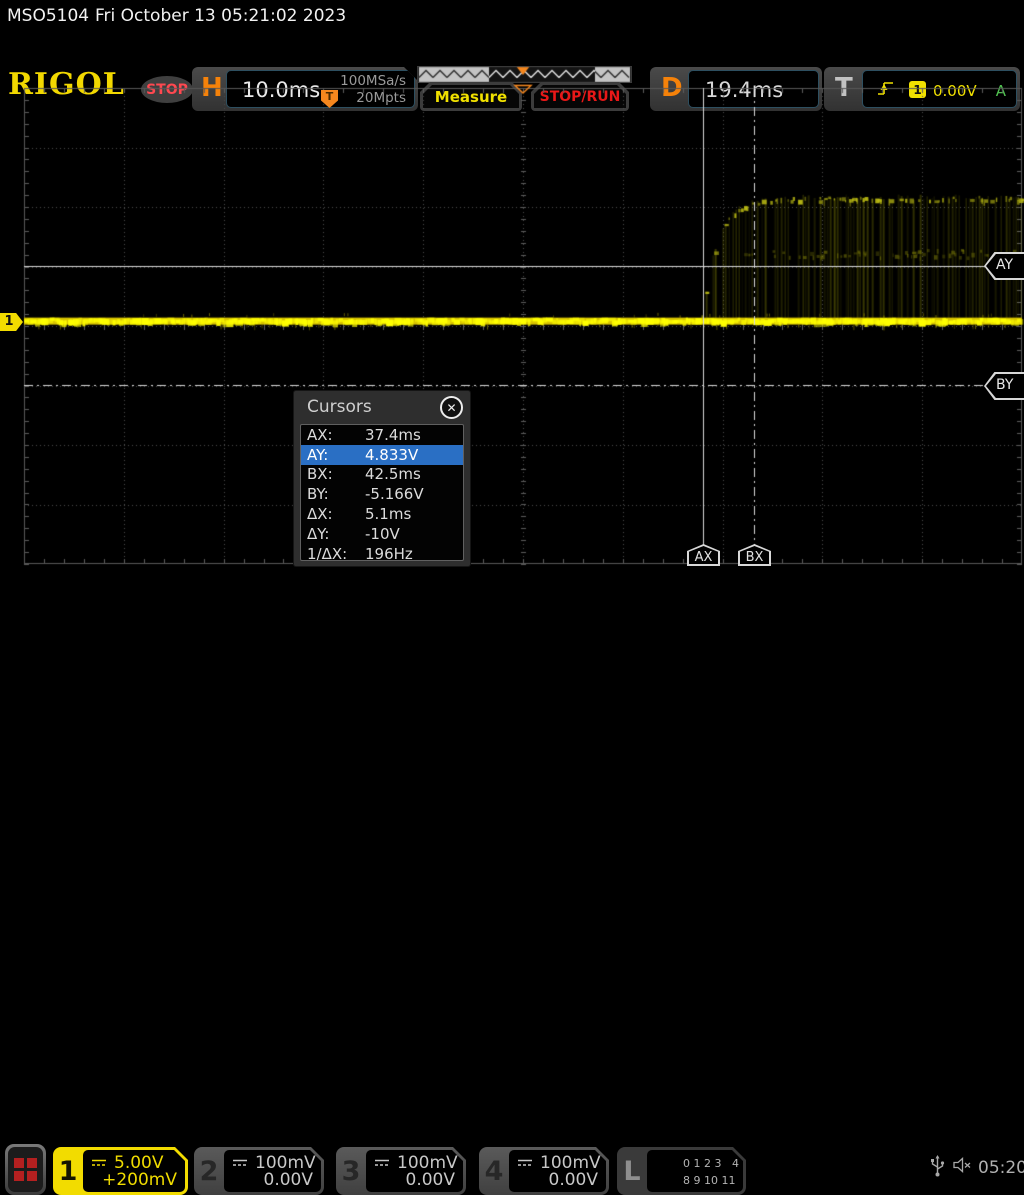 This screenshot has width=1024, height=1195. Describe the element at coordinates (327, 552) in the screenshot. I see `cursor-row-label: 1/ΔX:` at that location.